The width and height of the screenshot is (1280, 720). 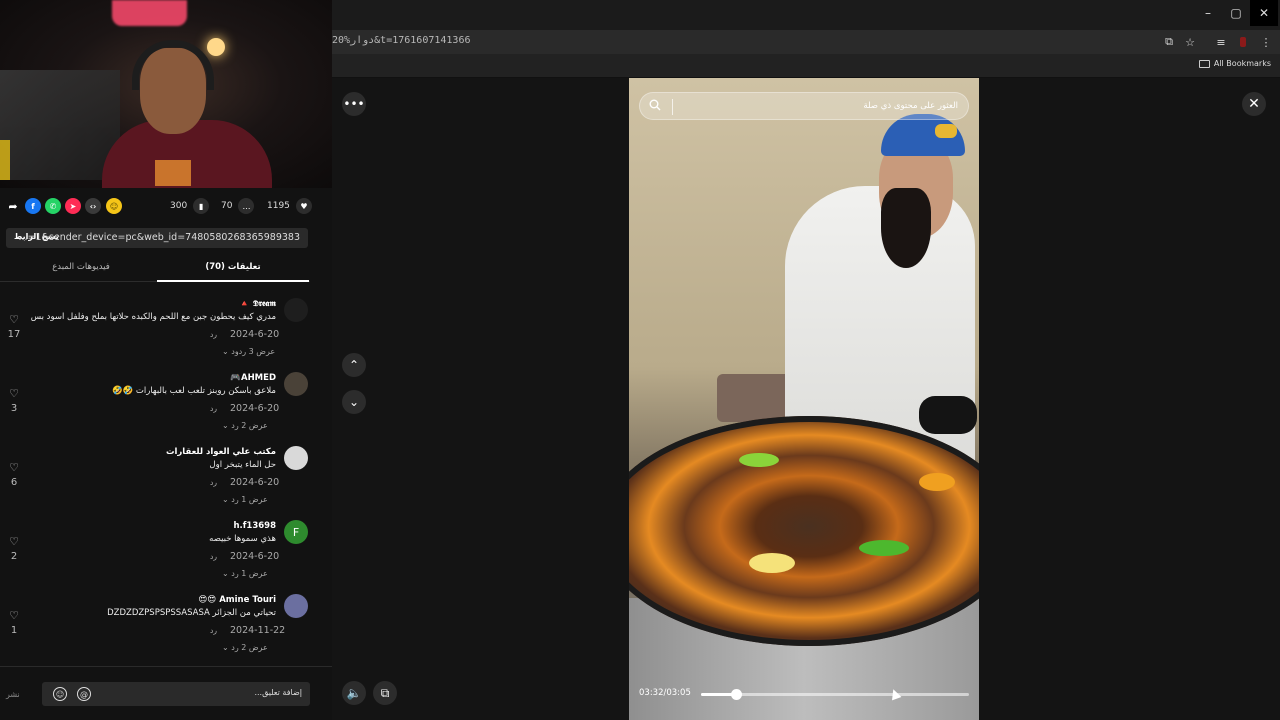 I want to click on comment-text: ملاعق باسكن روبنز تلعب لعب بالبهارات 🤣🤣, so click(x=194, y=391).